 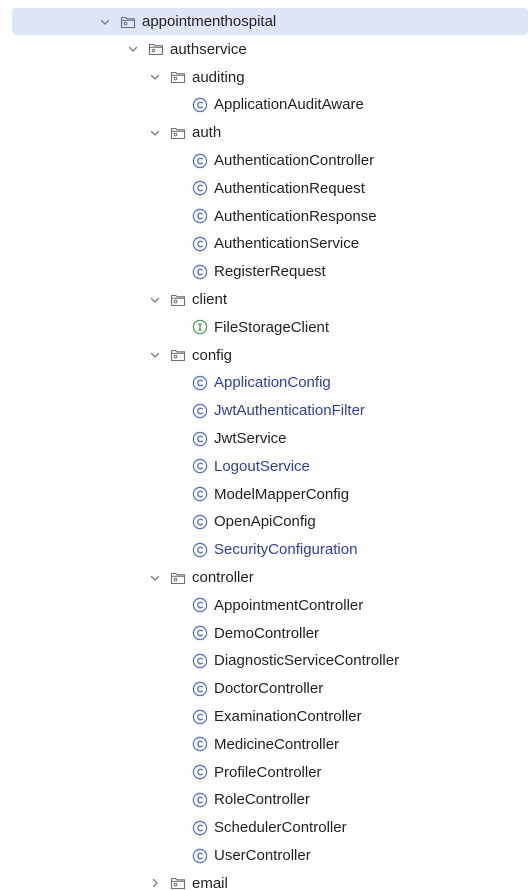 I want to click on tree-node-label: ModelMapperConfig, so click(x=282, y=494).